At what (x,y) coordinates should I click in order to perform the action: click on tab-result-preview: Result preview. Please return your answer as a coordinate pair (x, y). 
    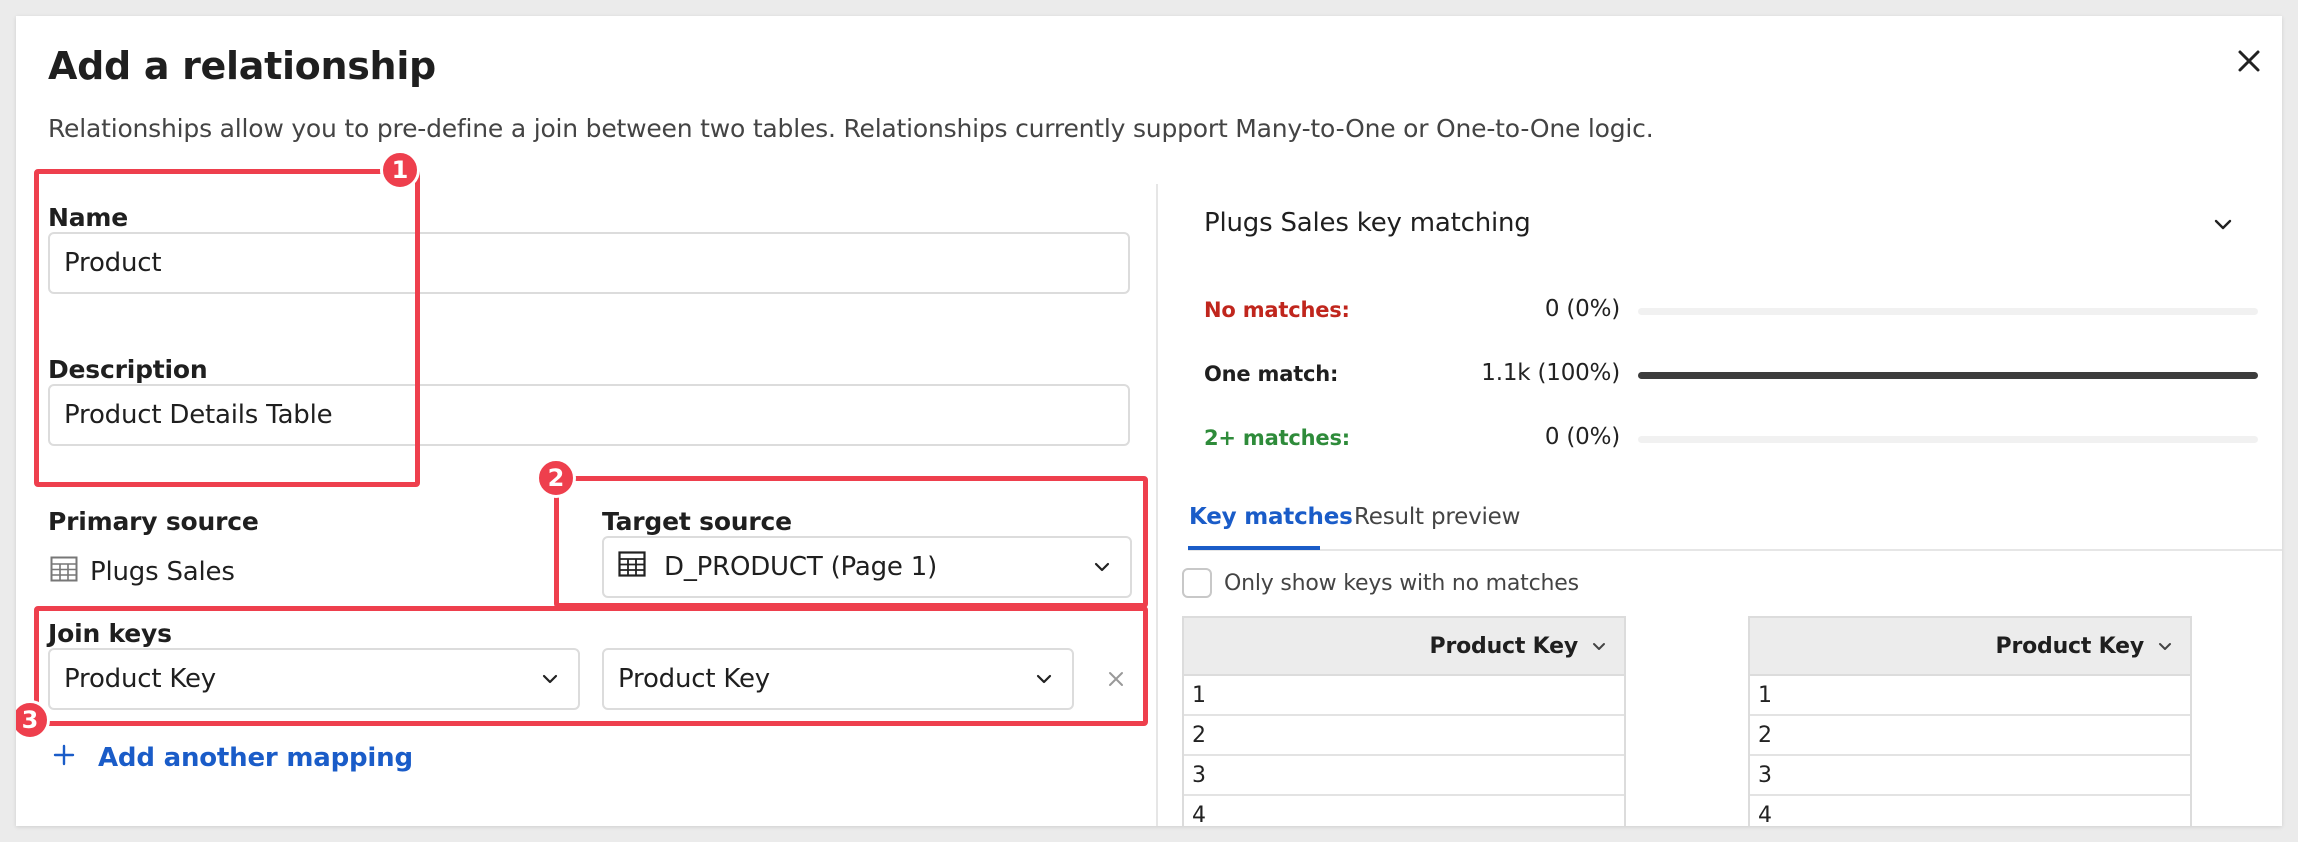
    Looking at the image, I should click on (1437, 517).